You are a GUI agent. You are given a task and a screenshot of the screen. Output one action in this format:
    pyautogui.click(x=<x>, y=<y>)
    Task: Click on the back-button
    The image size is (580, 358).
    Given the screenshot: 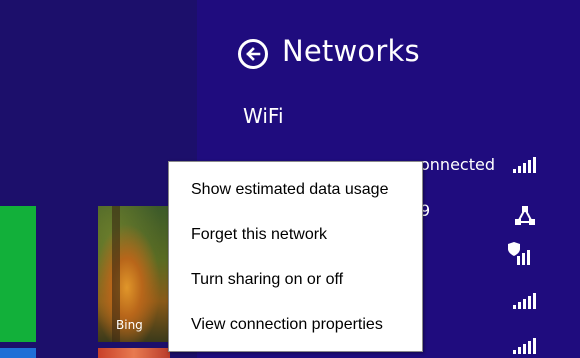 What is the action you would take?
    pyautogui.click(x=253, y=54)
    